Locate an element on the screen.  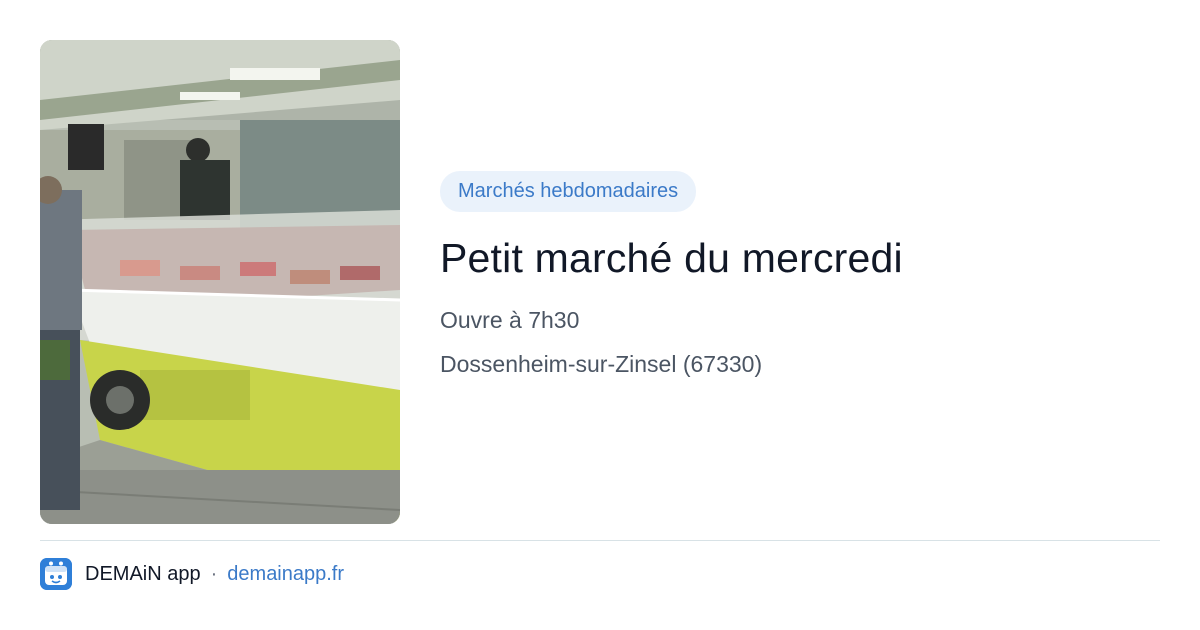
market-location: Dossenheim-sur-Zinsel (67330) is located at coordinates (601, 364).